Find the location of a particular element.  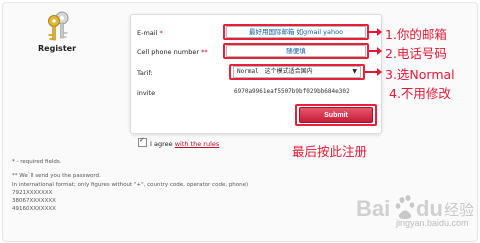

email-highlight-box is located at coordinates (296, 32).